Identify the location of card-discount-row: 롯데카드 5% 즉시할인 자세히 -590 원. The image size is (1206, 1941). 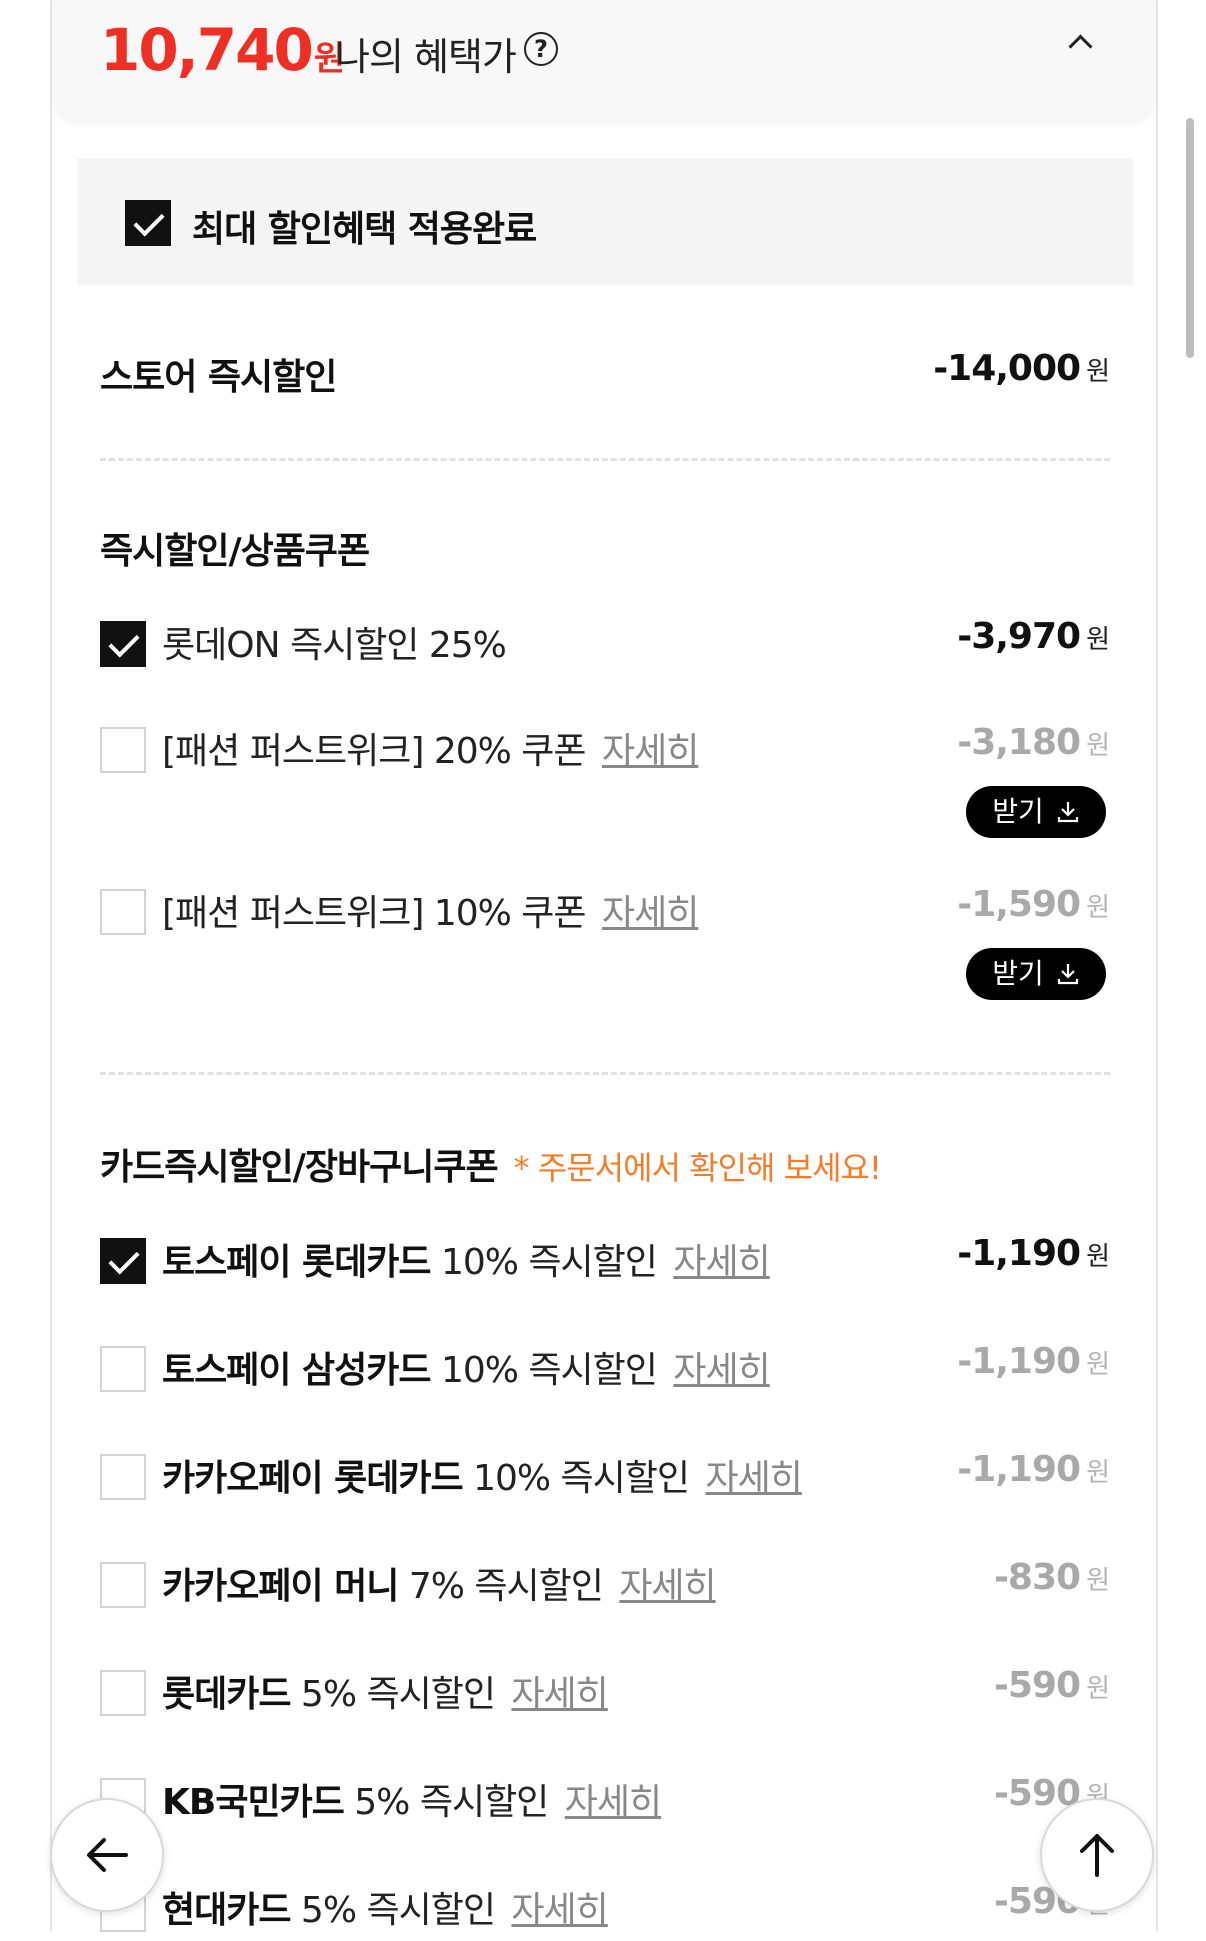
(605, 1695).